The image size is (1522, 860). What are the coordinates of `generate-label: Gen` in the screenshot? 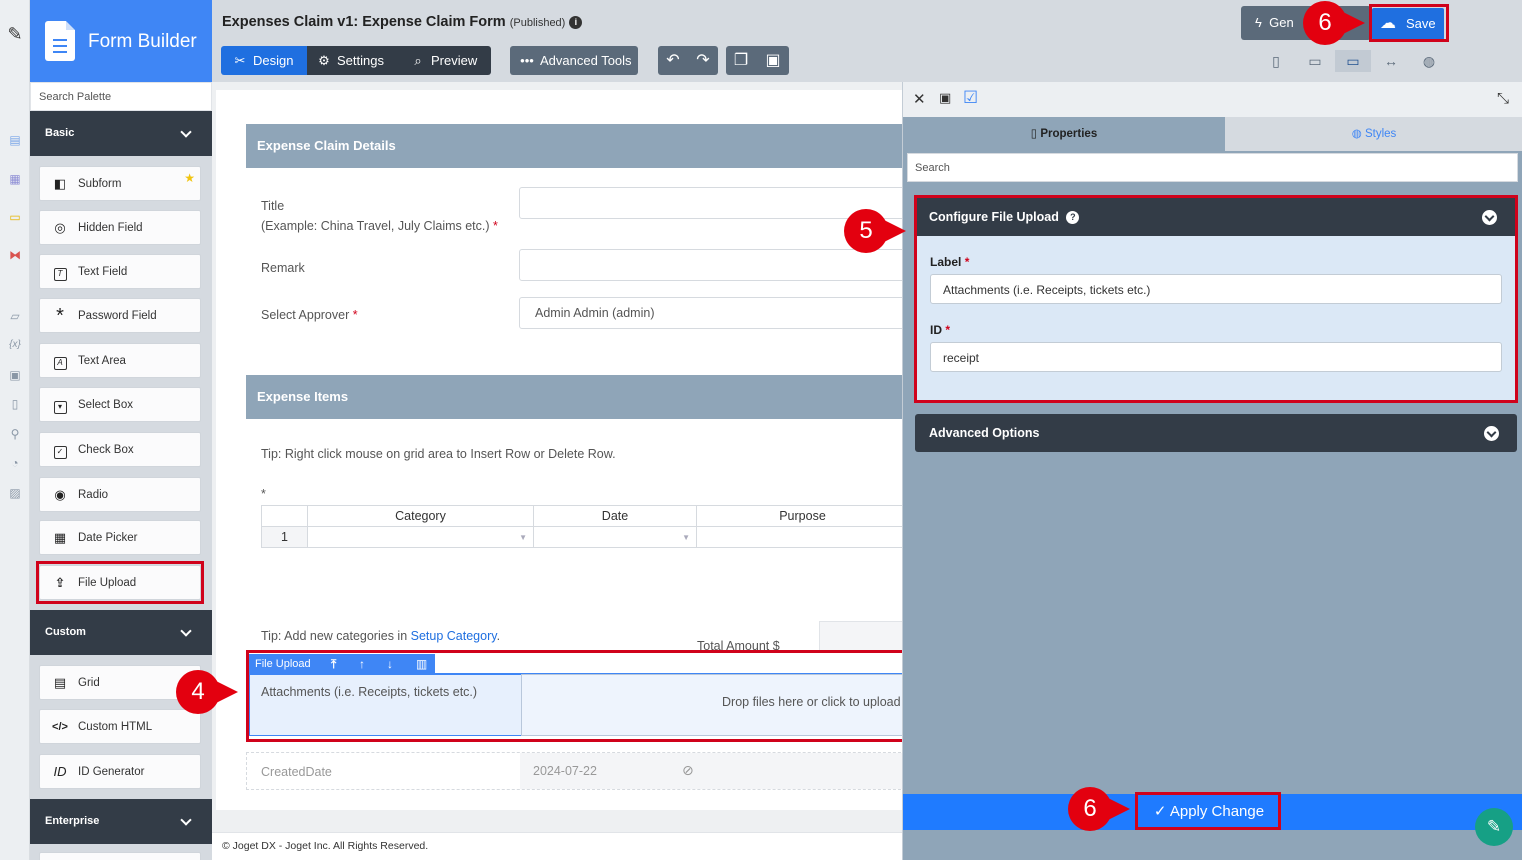 It's located at (1281, 22).